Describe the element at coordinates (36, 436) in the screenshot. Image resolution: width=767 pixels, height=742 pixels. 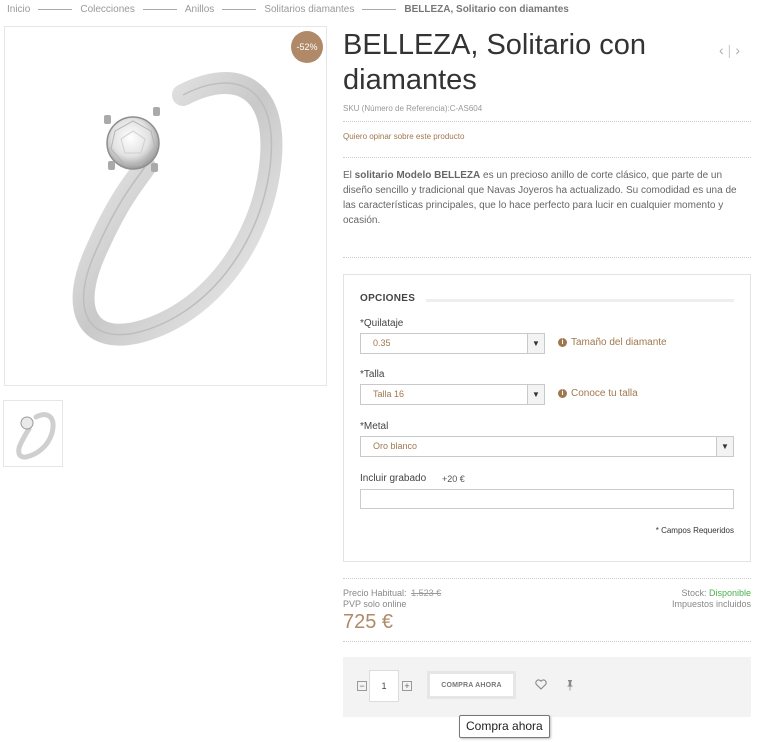
I see `ring-thumbnail-image` at that location.